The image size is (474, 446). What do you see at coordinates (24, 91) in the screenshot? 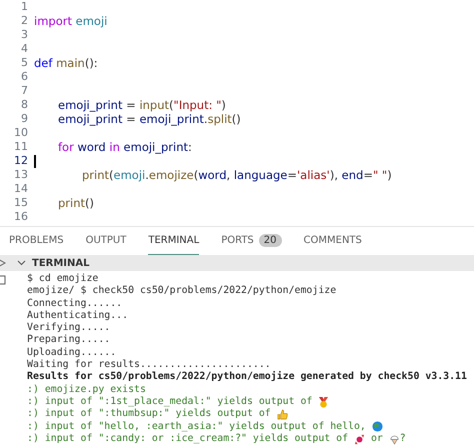
I see `line-number: 7` at bounding box center [24, 91].